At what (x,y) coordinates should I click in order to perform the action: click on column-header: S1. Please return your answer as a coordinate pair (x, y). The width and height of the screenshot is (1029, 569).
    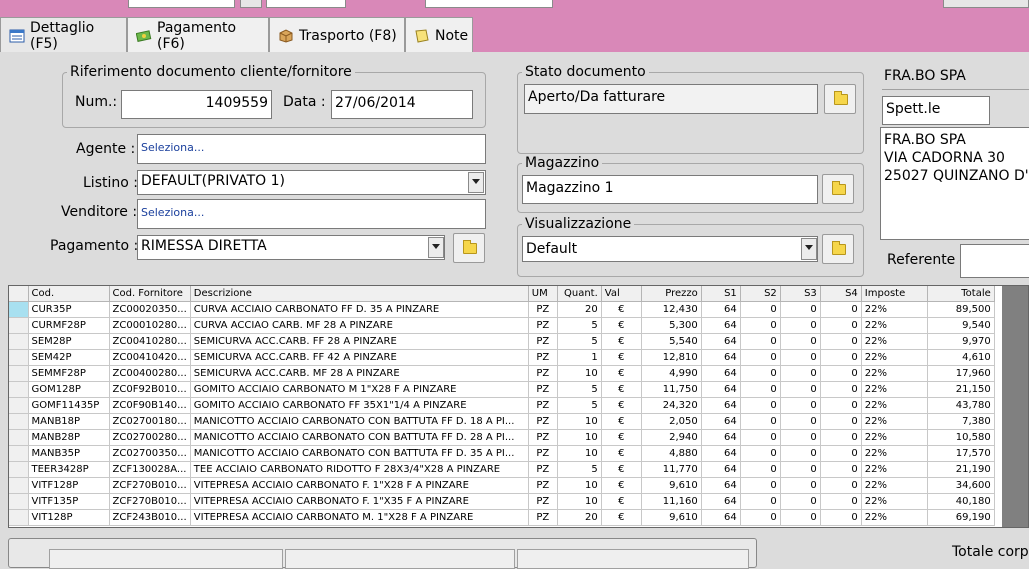
    Looking at the image, I should click on (721, 294).